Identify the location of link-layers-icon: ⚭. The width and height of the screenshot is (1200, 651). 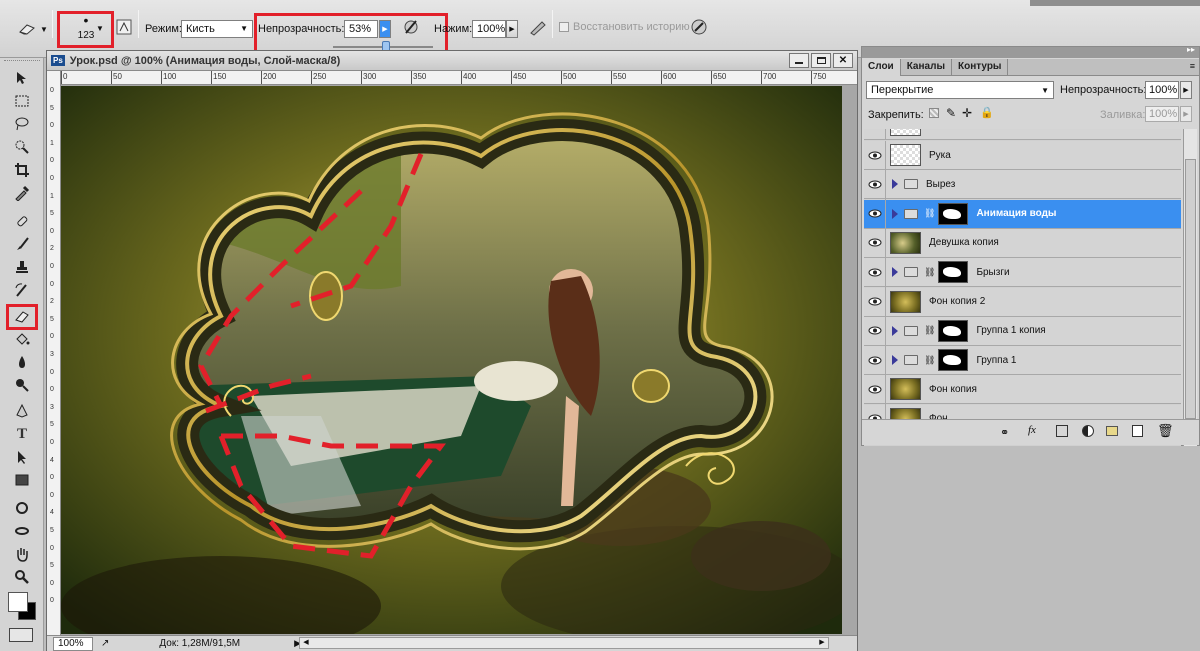
(1004, 432).